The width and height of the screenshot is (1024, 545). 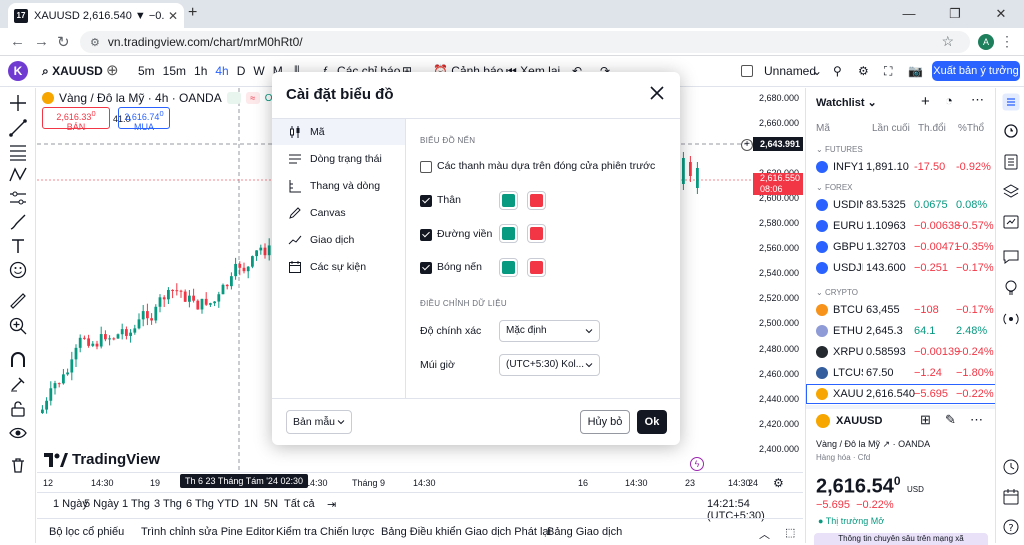 I want to click on nav-events: Các sự kiện, so click(x=338, y=267).